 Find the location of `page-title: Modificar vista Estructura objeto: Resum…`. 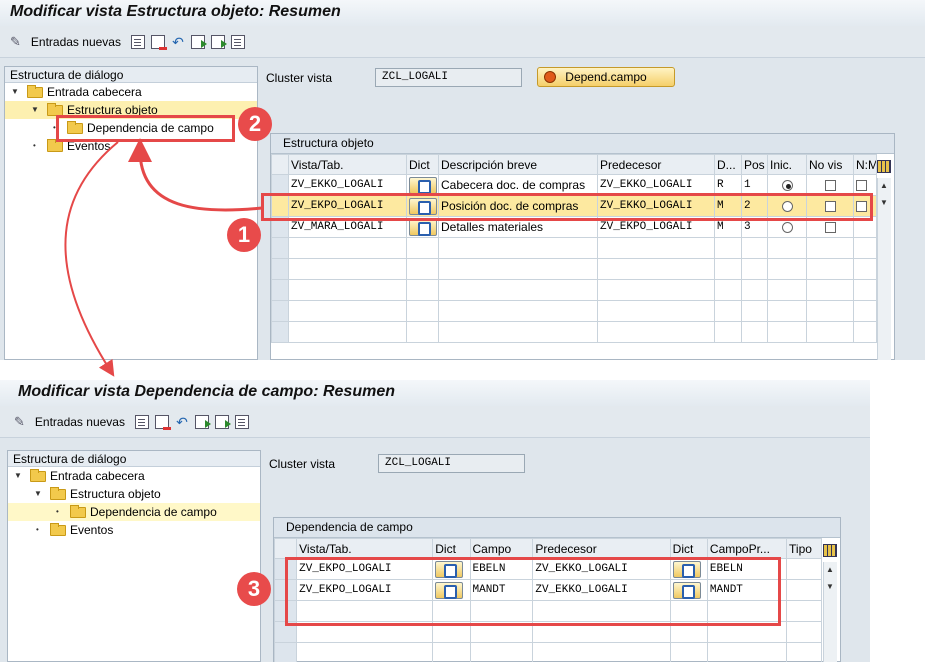

page-title: Modificar vista Estructura objeto: Resum… is located at coordinates (462, 13).